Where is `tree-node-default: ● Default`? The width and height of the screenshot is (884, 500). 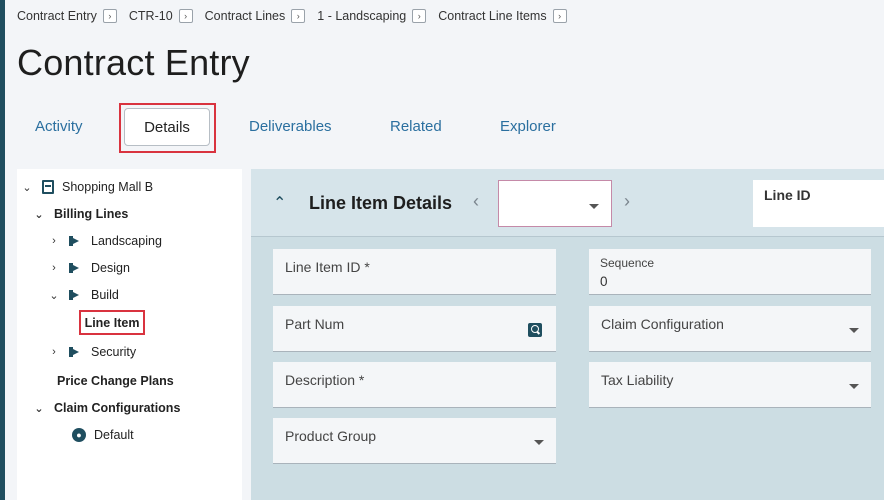 tree-node-default: ● Default is located at coordinates (103, 435).